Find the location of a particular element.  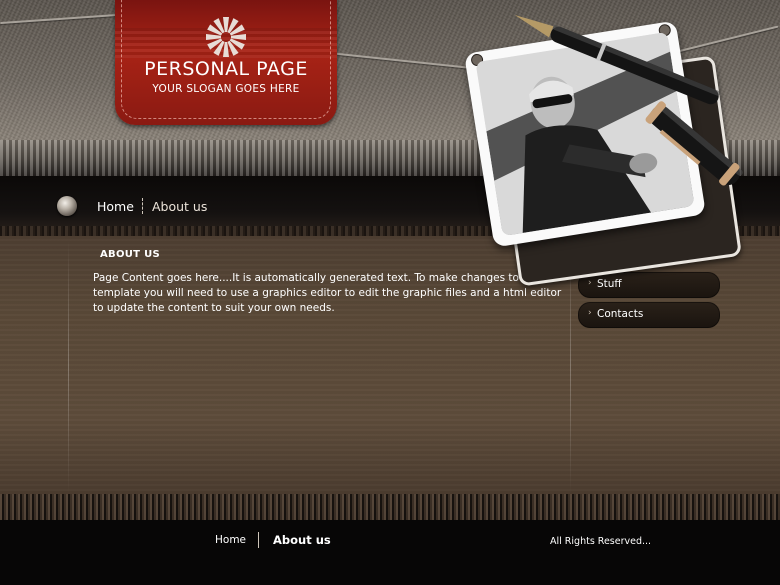

site-slogan: YOUR SLOGAN GOES HERE is located at coordinates (226, 89).